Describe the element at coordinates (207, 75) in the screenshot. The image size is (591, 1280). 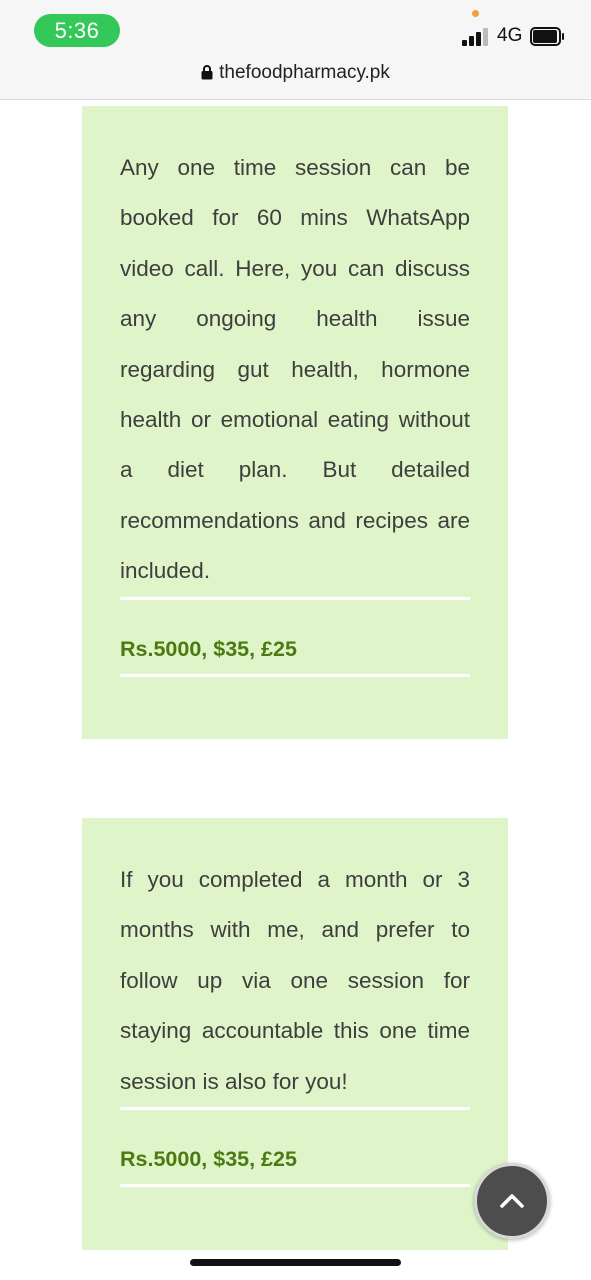
I see `lock-icon` at that location.